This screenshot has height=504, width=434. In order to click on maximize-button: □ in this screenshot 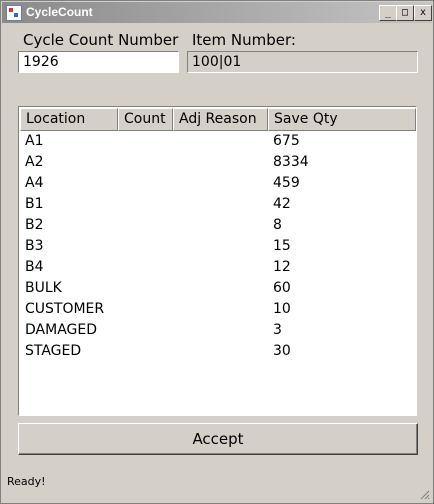, I will do `click(405, 13)`.